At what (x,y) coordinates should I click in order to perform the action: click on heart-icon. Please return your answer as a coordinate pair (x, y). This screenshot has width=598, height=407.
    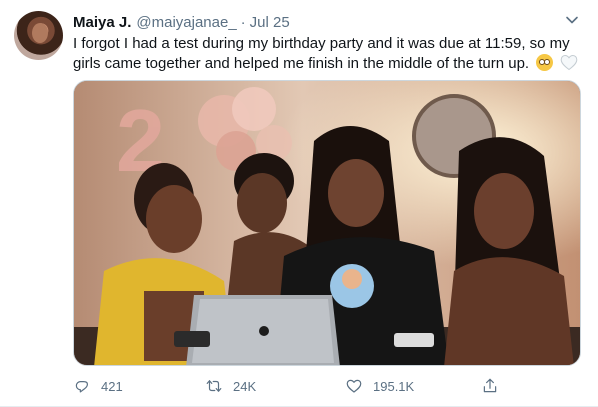
    Looking at the image, I should click on (354, 386).